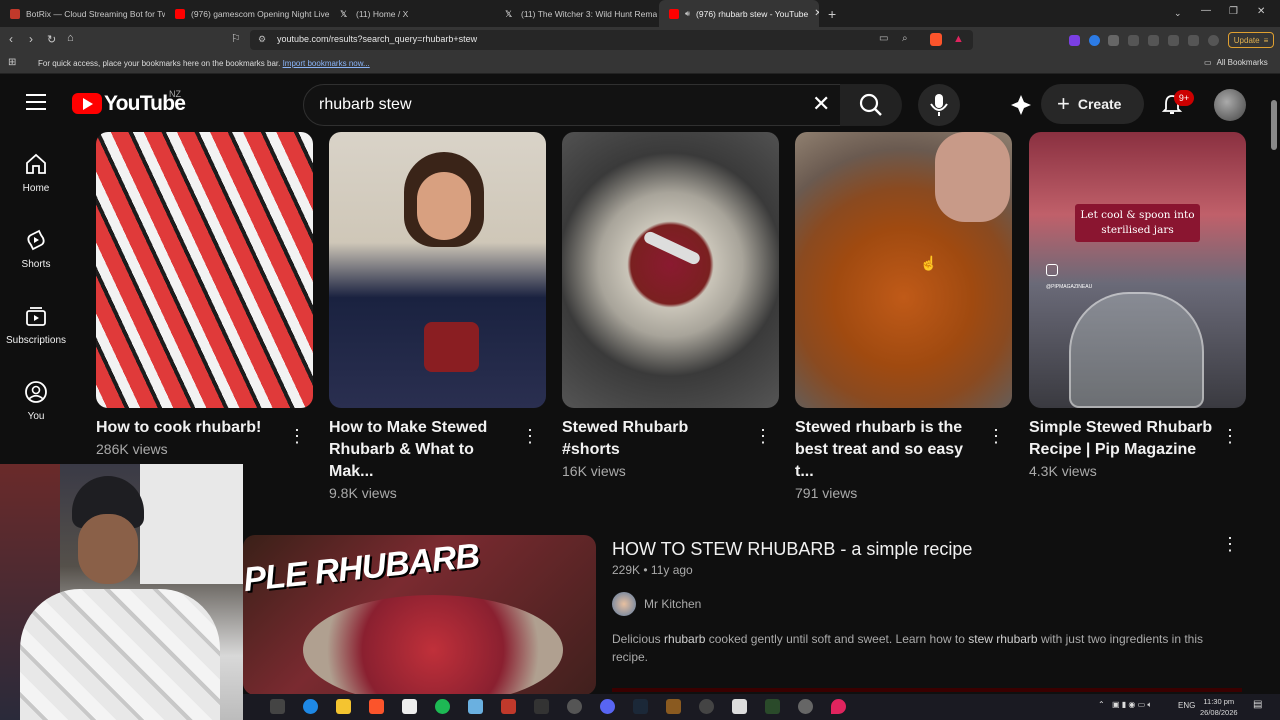 Image resolution: width=1280 pixels, height=720 pixels. Describe the element at coordinates (1132, 705) in the screenshot. I see `tray-icons: ▣ ▮ ◉ ▭ 🔈︎` at that location.